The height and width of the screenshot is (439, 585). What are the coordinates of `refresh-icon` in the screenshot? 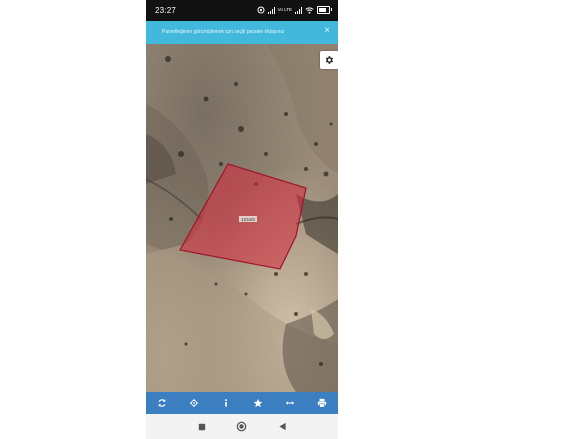 It's located at (162, 403).